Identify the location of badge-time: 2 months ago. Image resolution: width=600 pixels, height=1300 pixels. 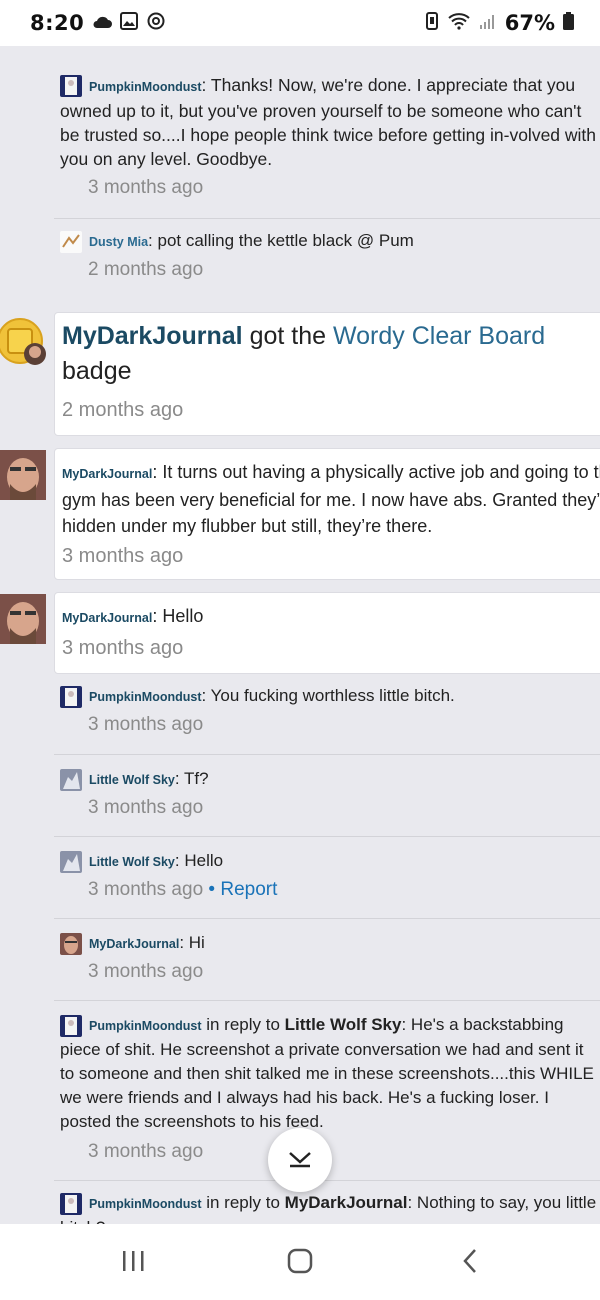
(123, 410).